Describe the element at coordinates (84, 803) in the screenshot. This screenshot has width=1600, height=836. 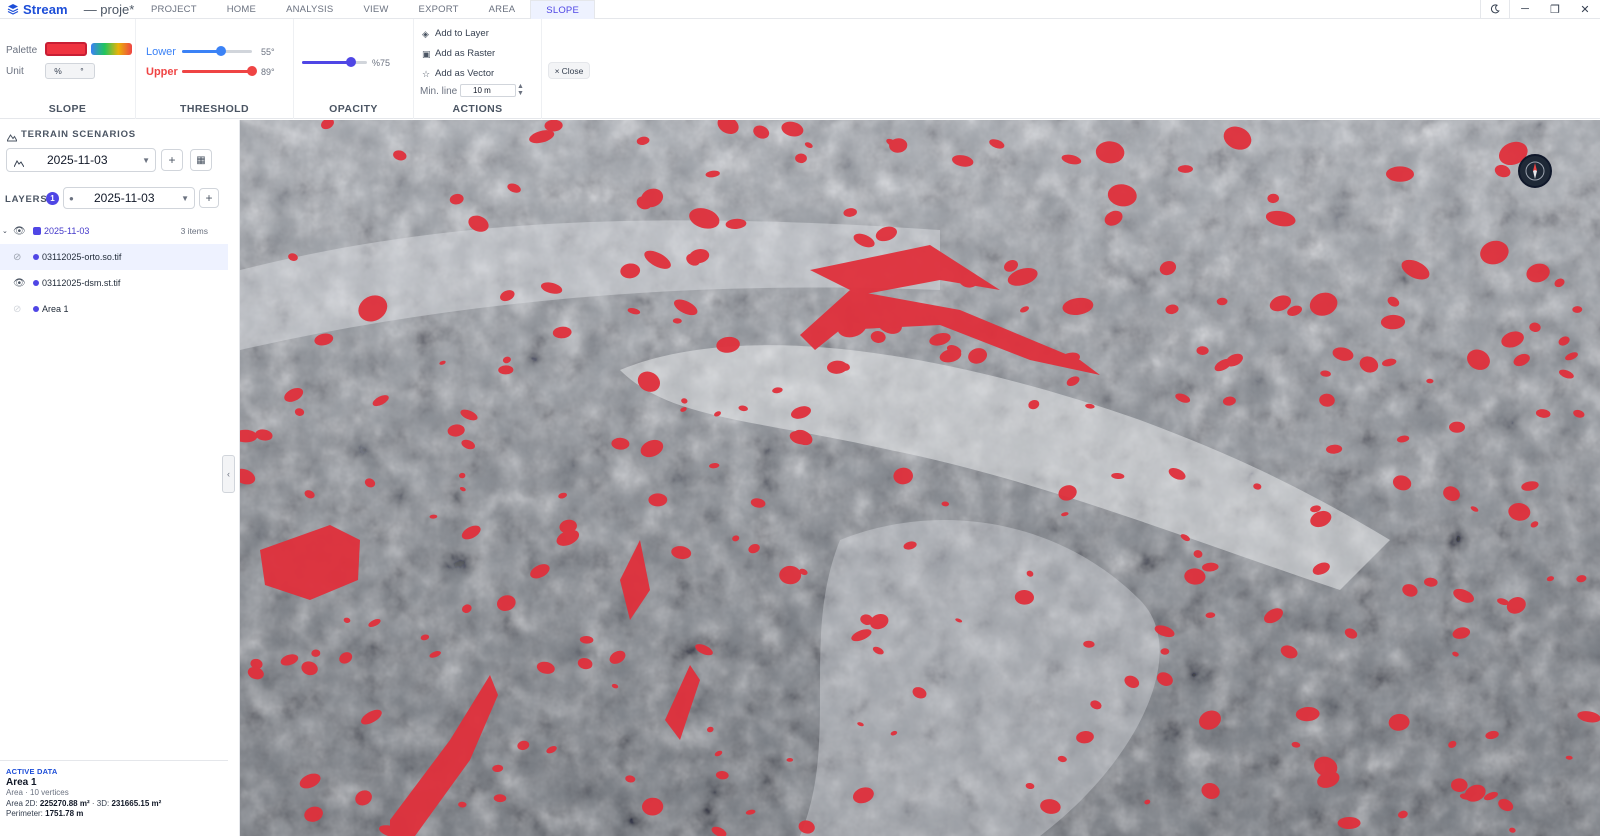
I see `active-data-area: Area 2D: 225270.88 m² · 3D: 231665.15 m²` at that location.